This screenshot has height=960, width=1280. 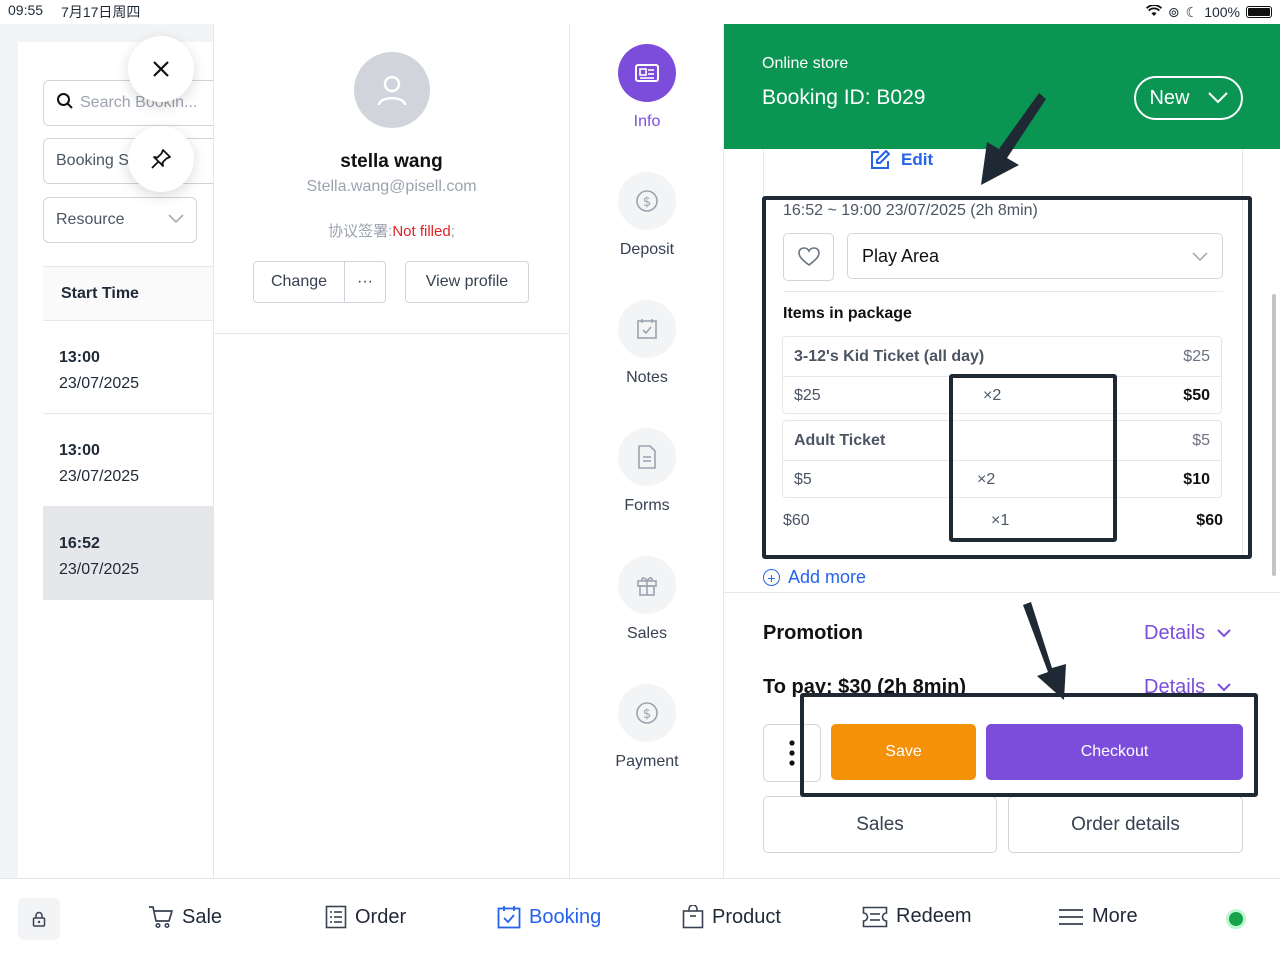 I want to click on resource-filter: Resource, so click(x=120, y=220).